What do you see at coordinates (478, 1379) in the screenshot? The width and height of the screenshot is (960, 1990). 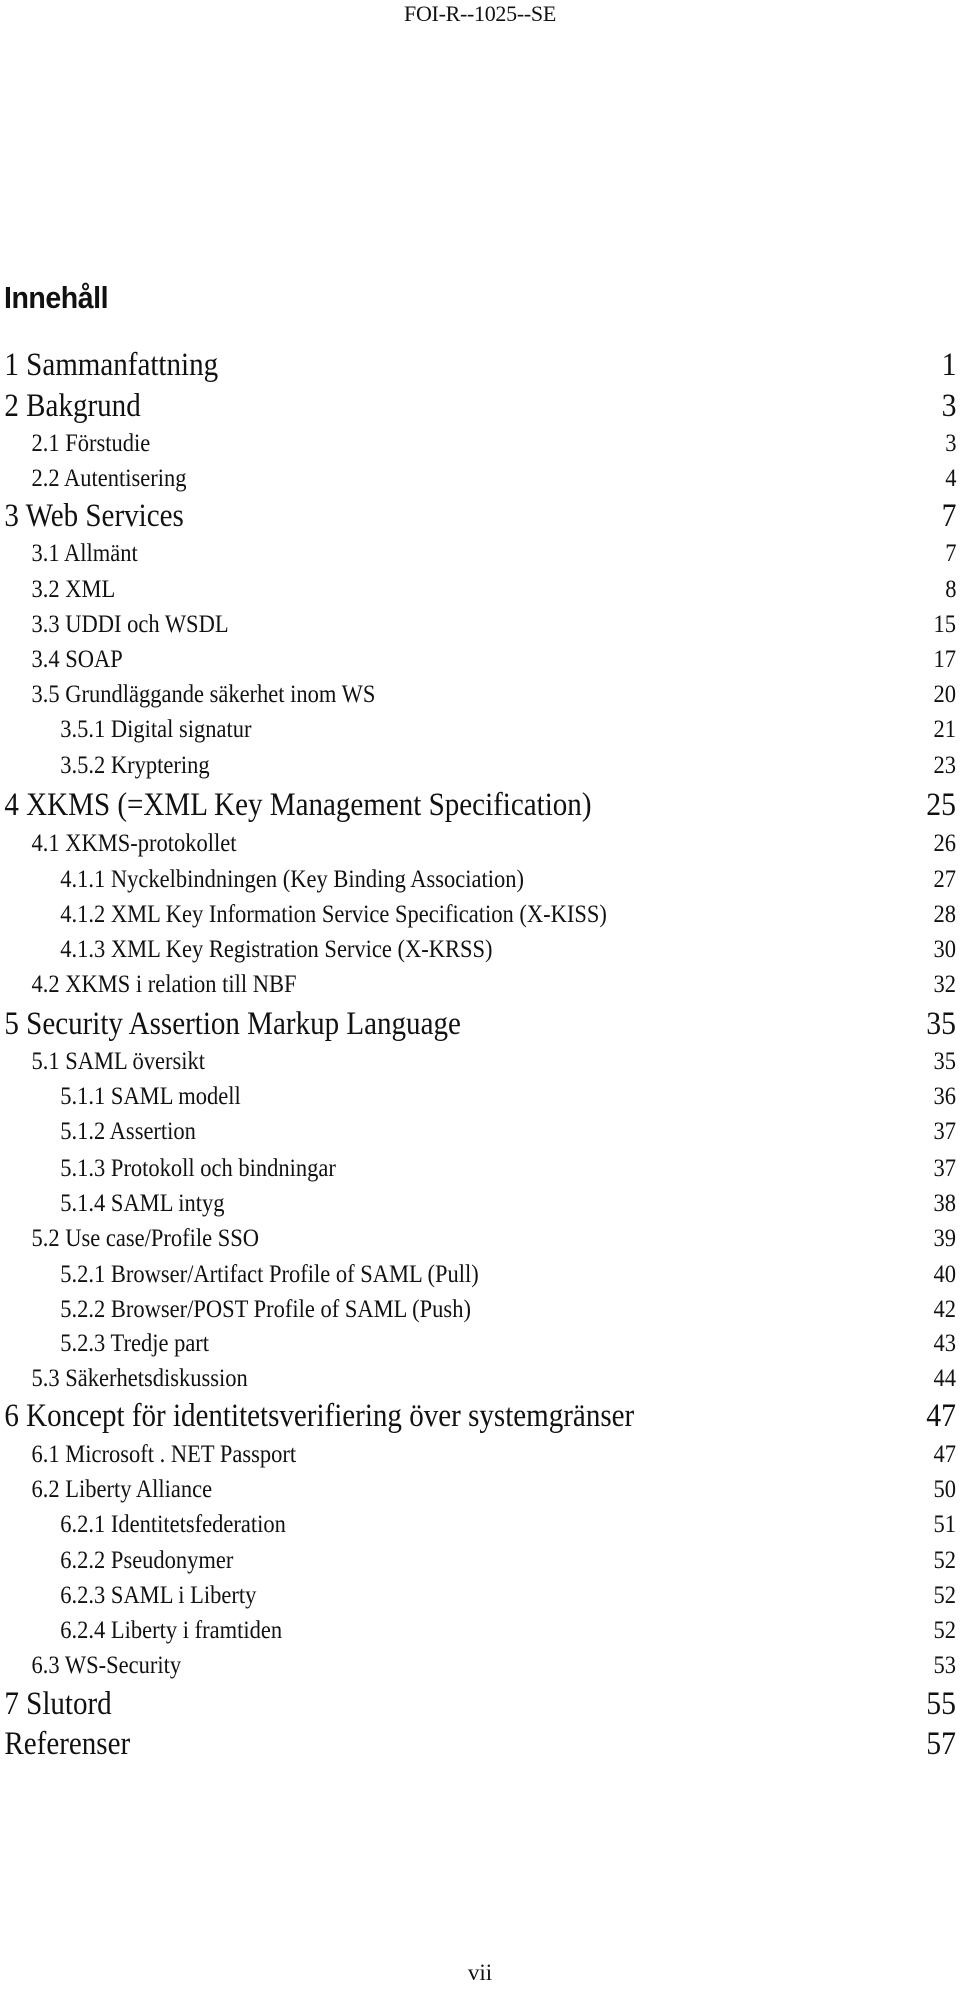 I see `toc-entry: 5.3 Säkerhetsdiskussion 44` at bounding box center [478, 1379].